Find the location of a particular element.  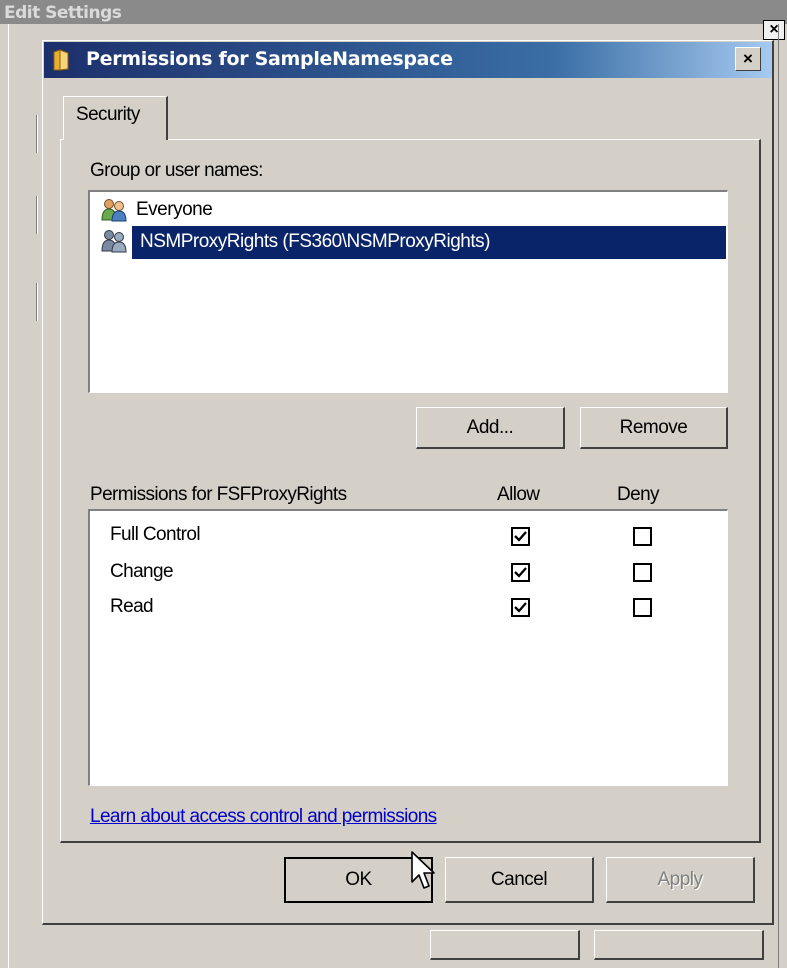

list-item-selected: NSMProxyRights (FS360\NSMProxyRights) is located at coordinates (315, 242).